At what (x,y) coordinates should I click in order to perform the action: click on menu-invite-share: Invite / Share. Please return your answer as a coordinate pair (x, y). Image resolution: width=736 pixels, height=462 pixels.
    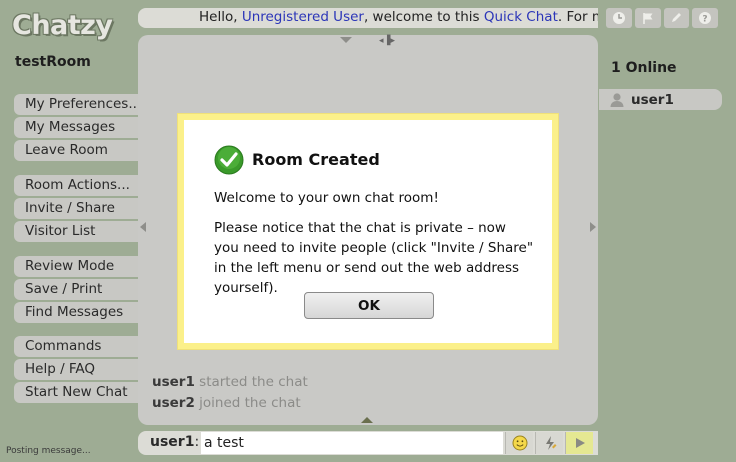
    Looking at the image, I should click on (76, 208).